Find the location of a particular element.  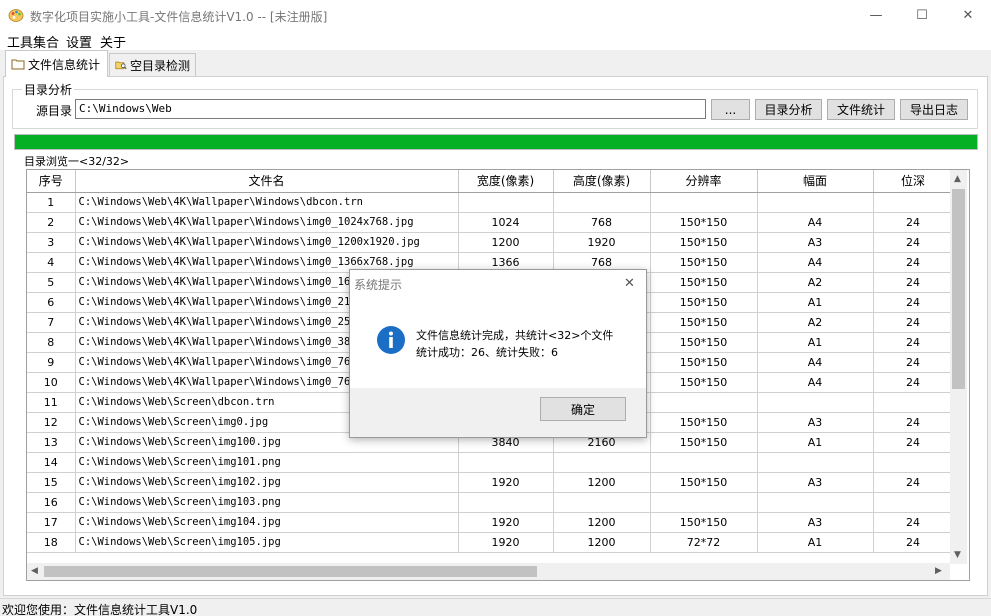

dir-analysis-button: 目录分析 is located at coordinates (788, 109).